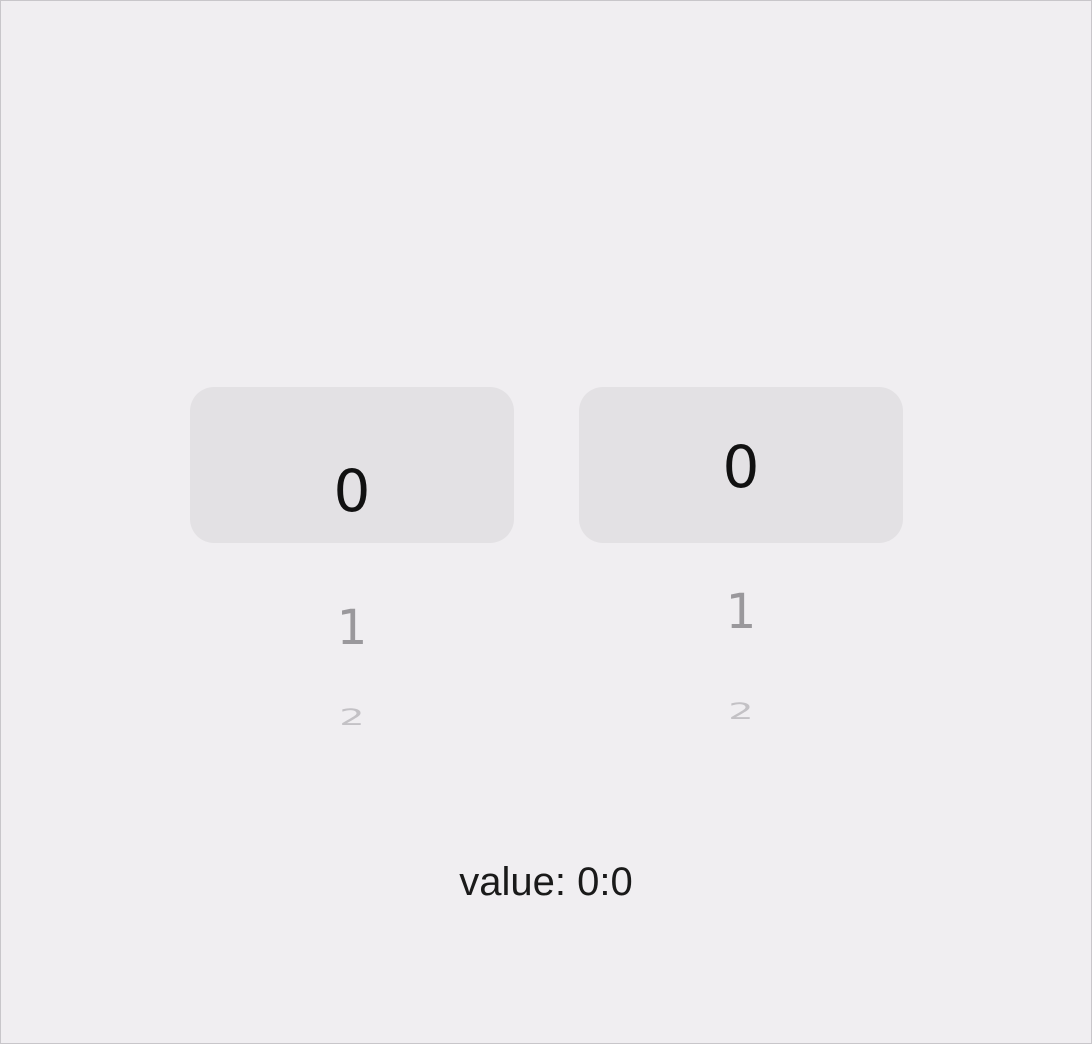 The width and height of the screenshot is (1092, 1044). I want to click on picker-wheel-hours: 0 1 2, so click(352, 580).